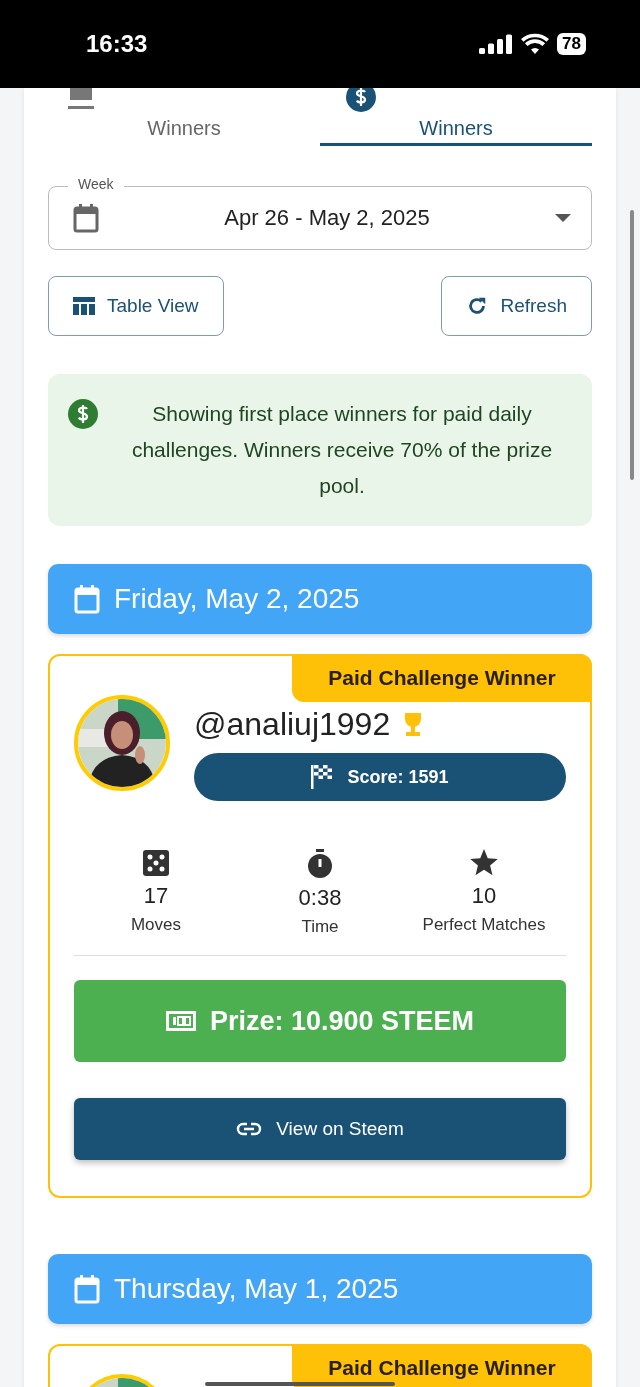  Describe the element at coordinates (117, 44) in the screenshot. I see `clock-time: 16:33` at that location.